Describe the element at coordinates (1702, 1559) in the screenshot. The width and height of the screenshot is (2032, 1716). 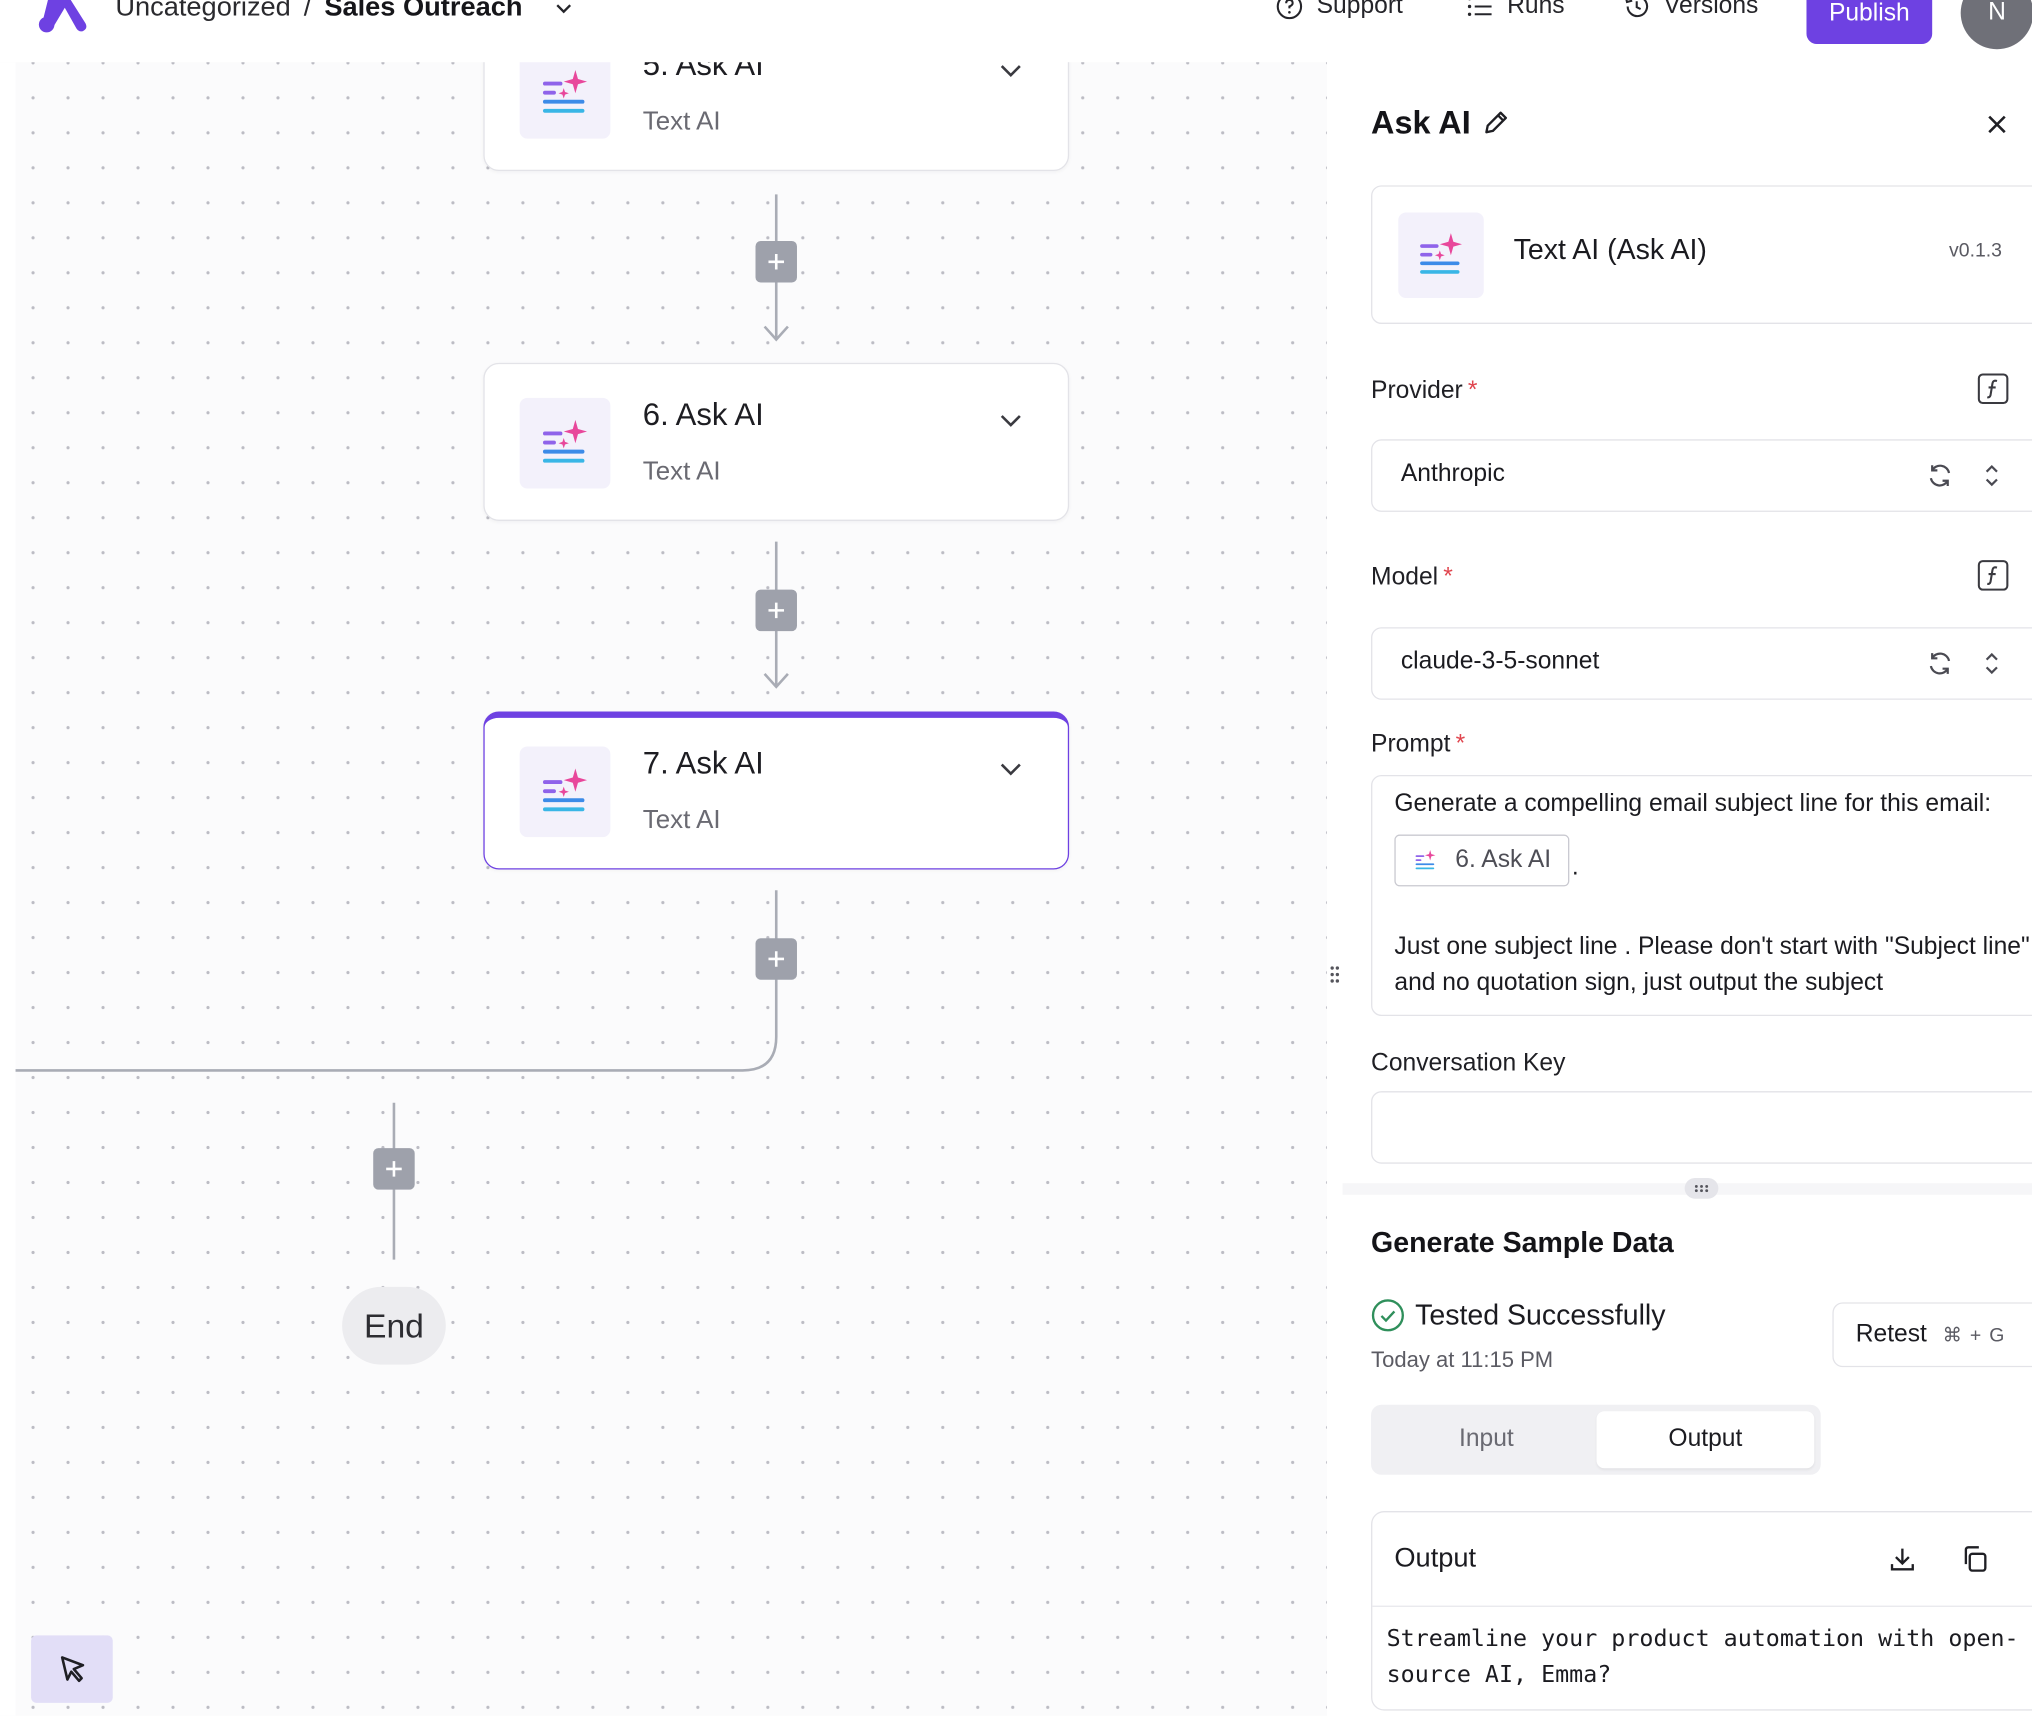
I see `output-header: Output` at that location.